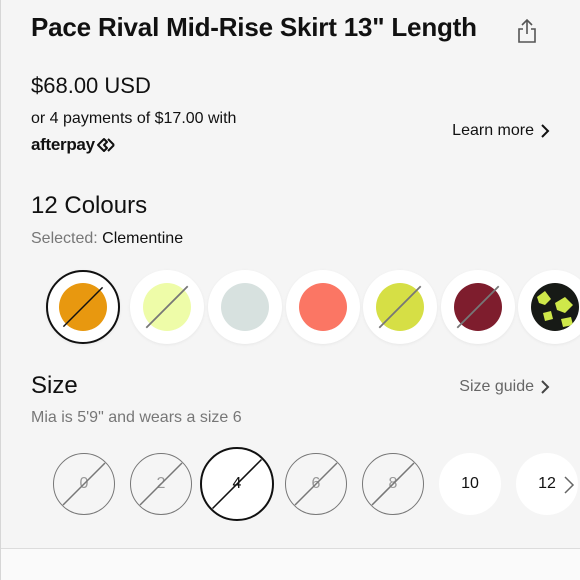 Image resolution: width=580 pixels, height=580 pixels. I want to click on learn-more-label: Learn more, so click(493, 130).